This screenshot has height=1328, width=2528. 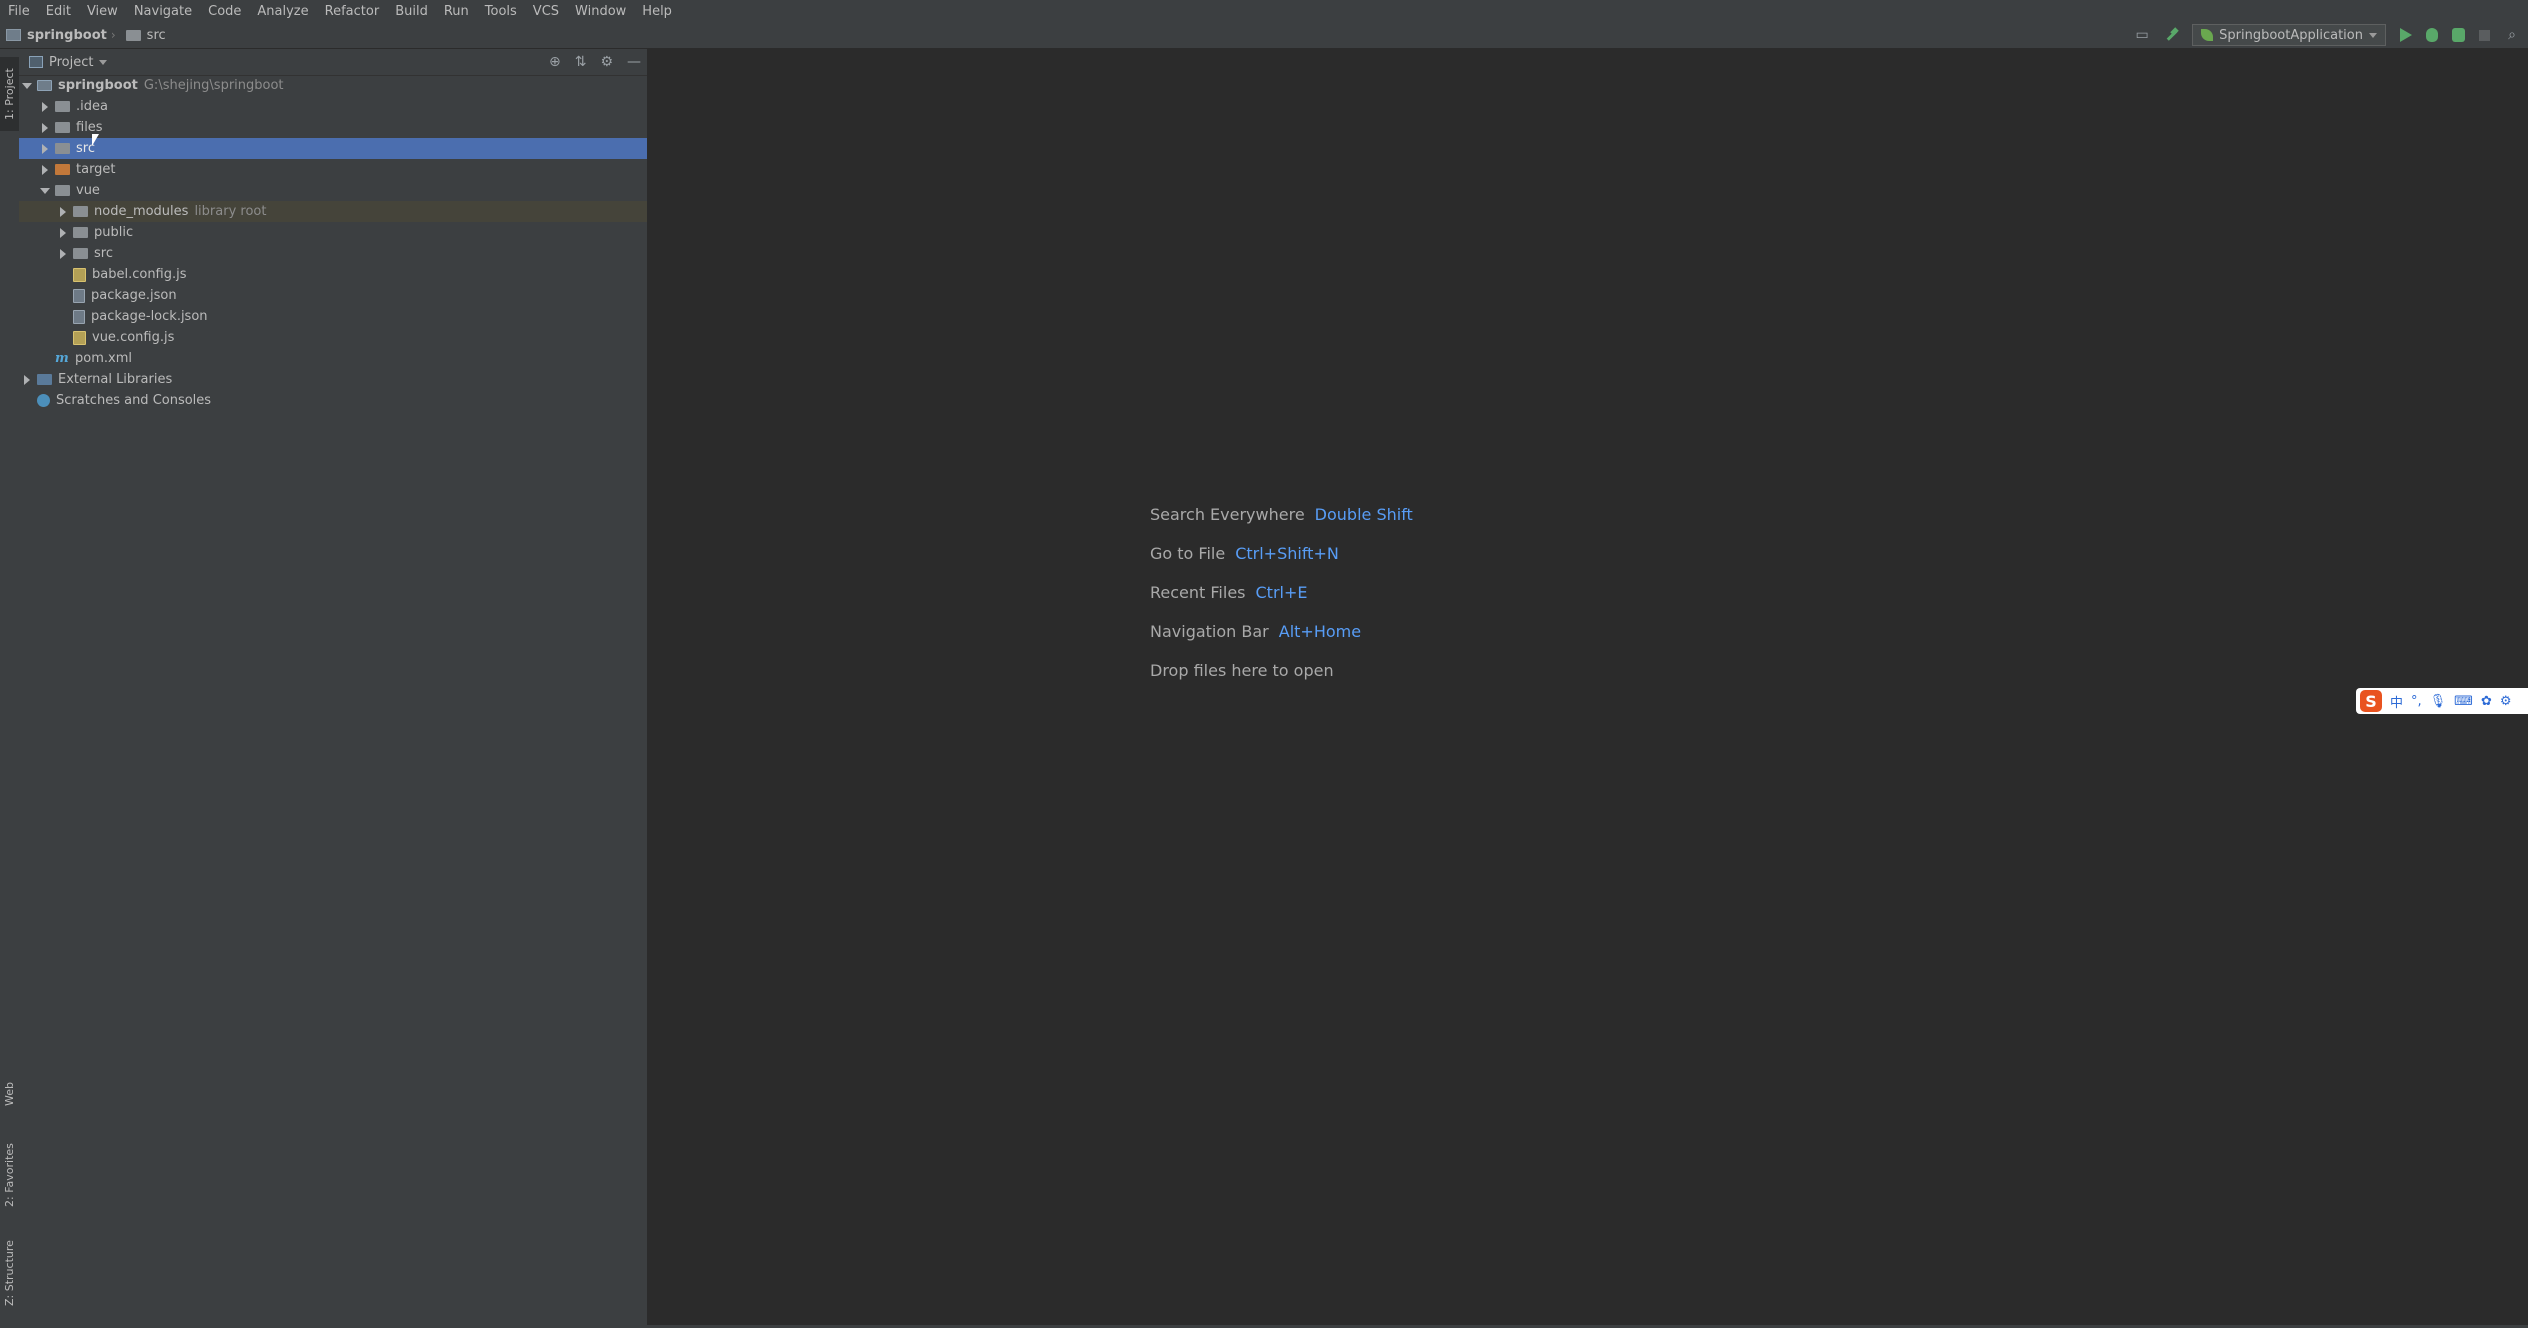 I want to click on tree-item-vue-src: src, so click(x=333, y=253).